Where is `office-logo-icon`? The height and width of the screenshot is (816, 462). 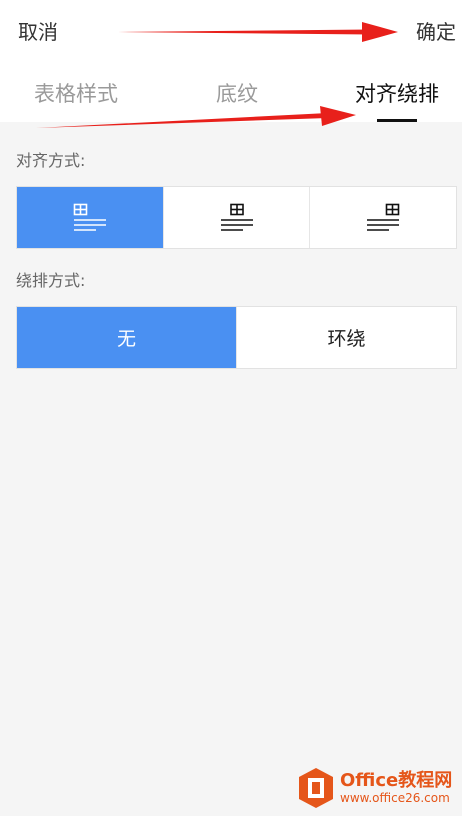 office-logo-icon is located at coordinates (316, 788).